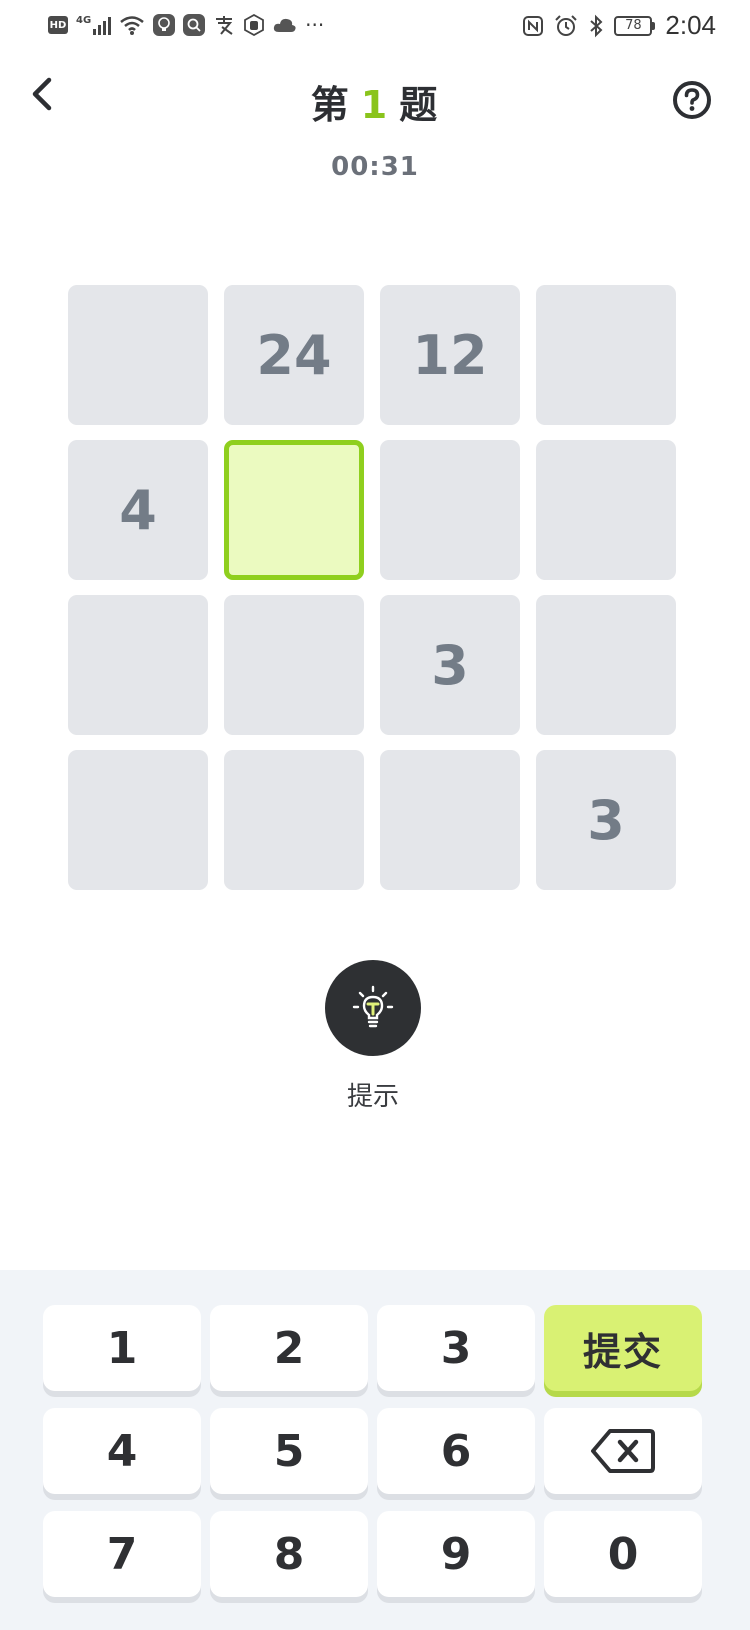 This screenshot has height=1630, width=750. I want to click on backspace-icon, so click(623, 1451).